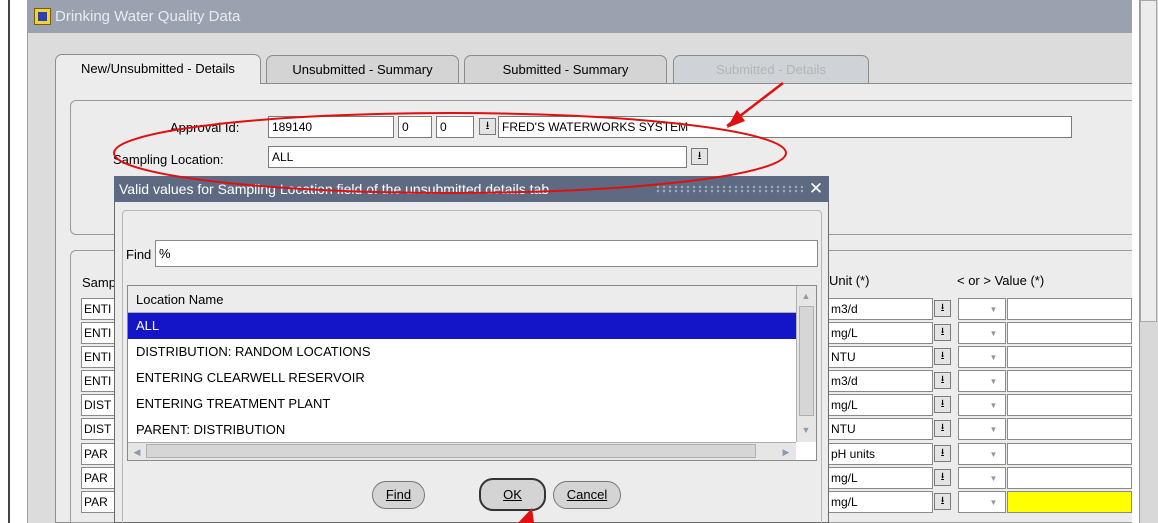  Describe the element at coordinates (462, 299) in the screenshot. I see `list-column-header: Location Name` at that location.